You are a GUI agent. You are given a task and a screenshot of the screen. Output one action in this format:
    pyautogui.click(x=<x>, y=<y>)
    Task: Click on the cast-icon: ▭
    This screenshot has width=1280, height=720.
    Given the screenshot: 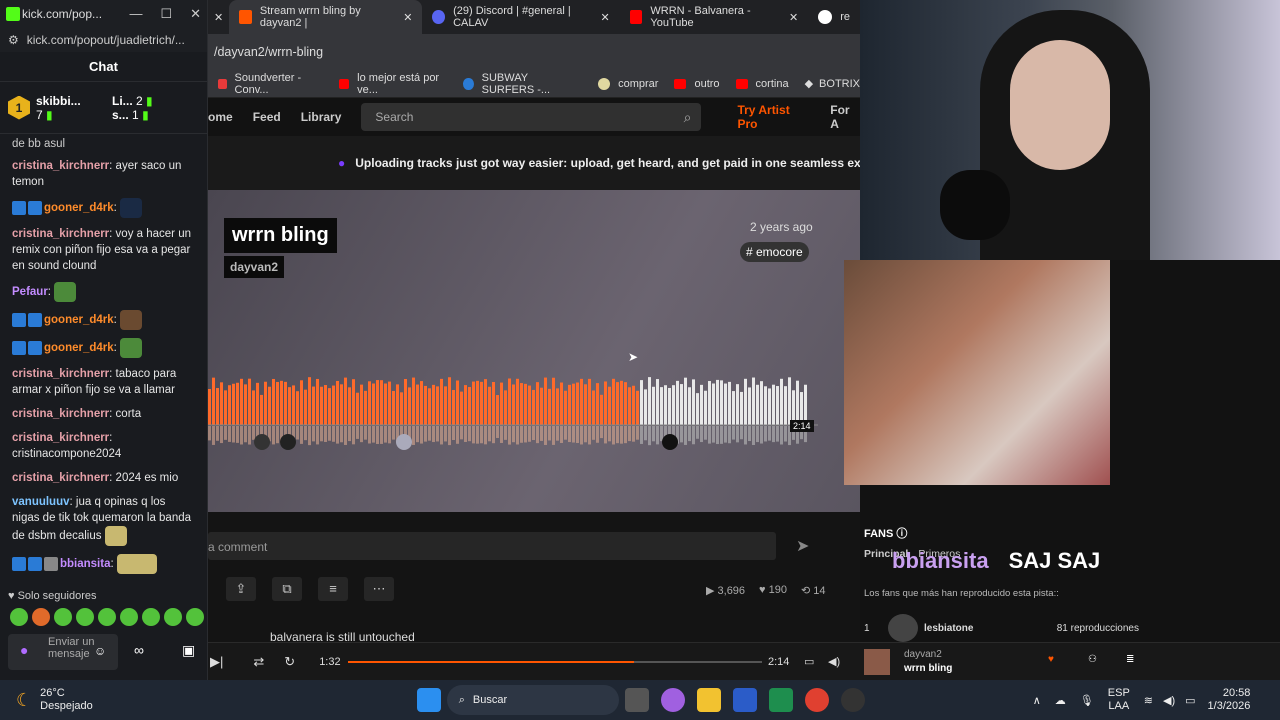 What is the action you would take?
    pyautogui.click(x=809, y=661)
    